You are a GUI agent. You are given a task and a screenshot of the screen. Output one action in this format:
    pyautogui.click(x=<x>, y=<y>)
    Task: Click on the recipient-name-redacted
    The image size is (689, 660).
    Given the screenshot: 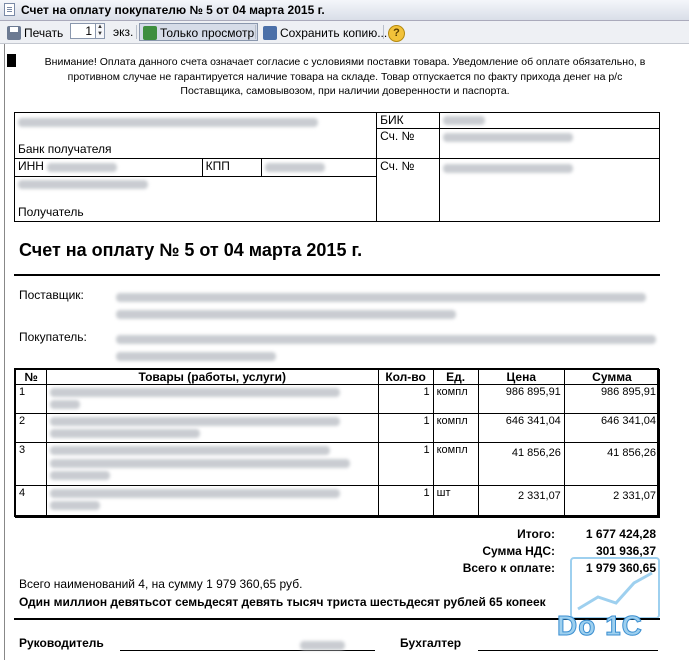 What is the action you would take?
    pyautogui.click(x=83, y=185)
    